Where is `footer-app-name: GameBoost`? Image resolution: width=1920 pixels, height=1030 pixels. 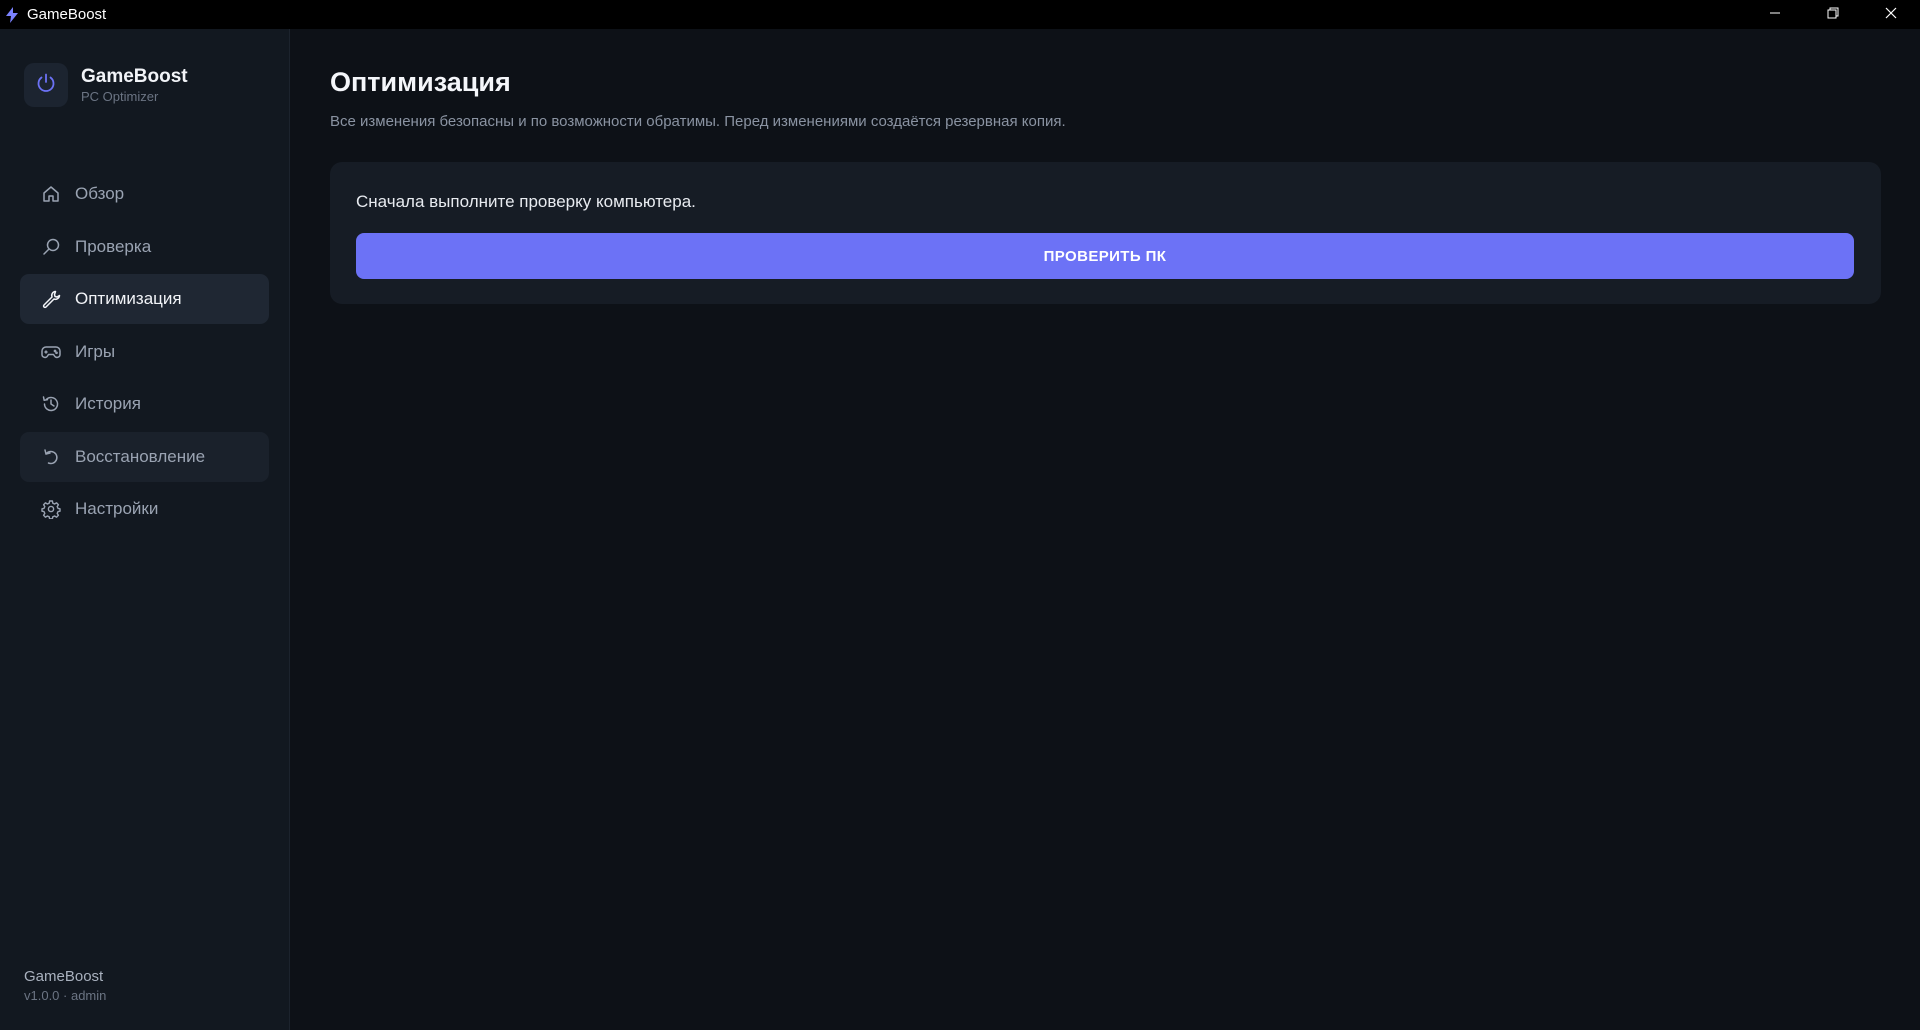
footer-app-name: GameBoost is located at coordinates (64, 976).